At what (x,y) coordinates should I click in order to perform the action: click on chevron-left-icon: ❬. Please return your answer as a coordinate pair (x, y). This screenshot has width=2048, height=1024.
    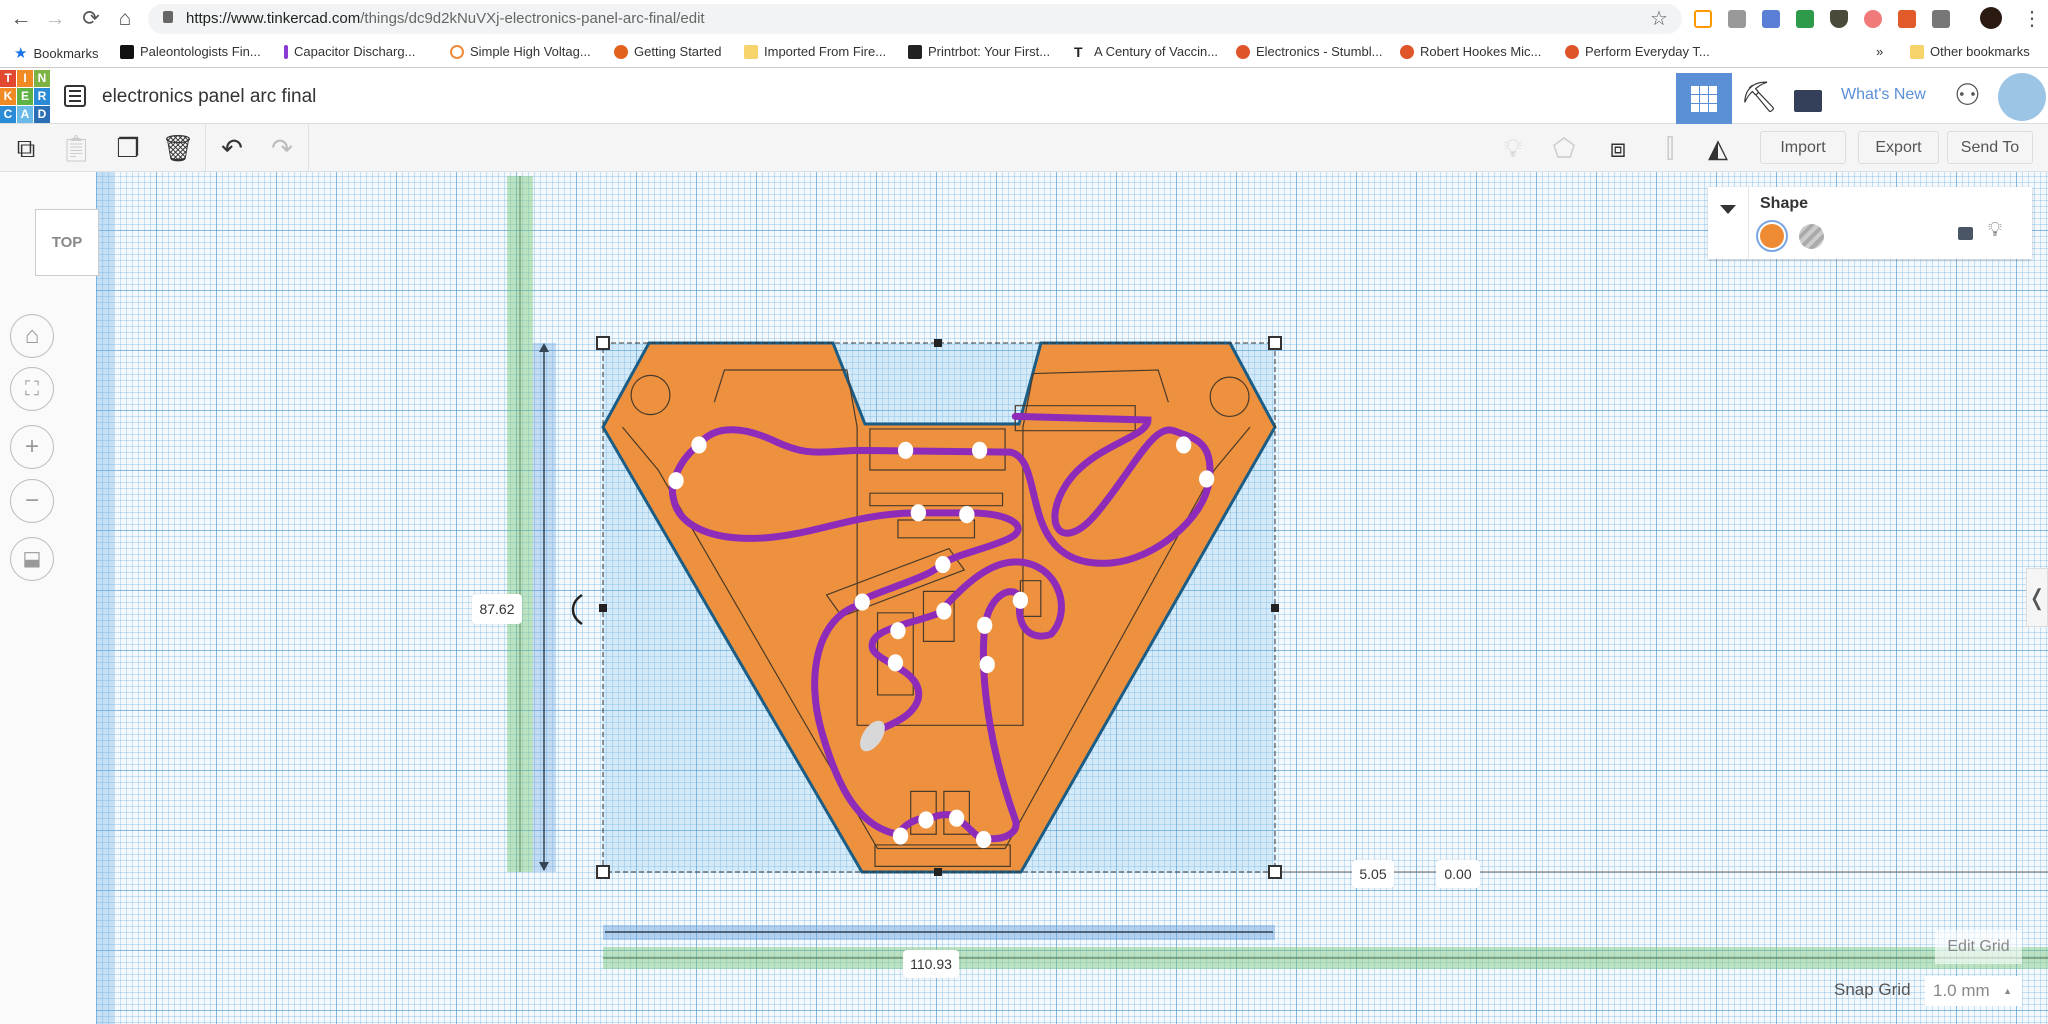
    Looking at the image, I should click on (2037, 597).